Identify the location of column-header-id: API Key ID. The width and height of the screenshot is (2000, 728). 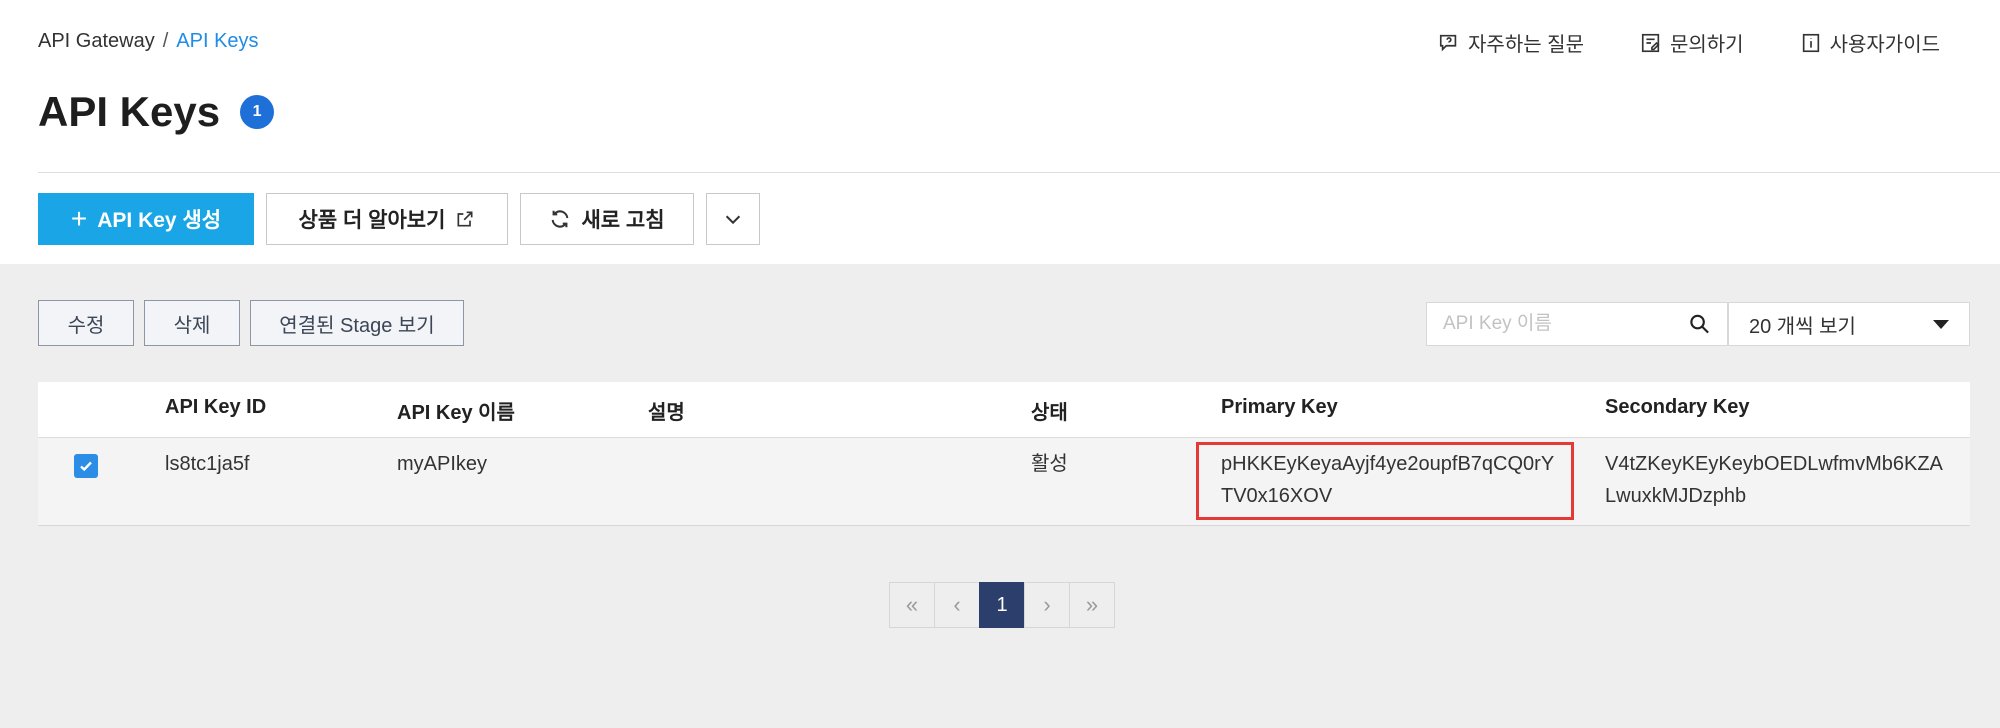
(215, 407).